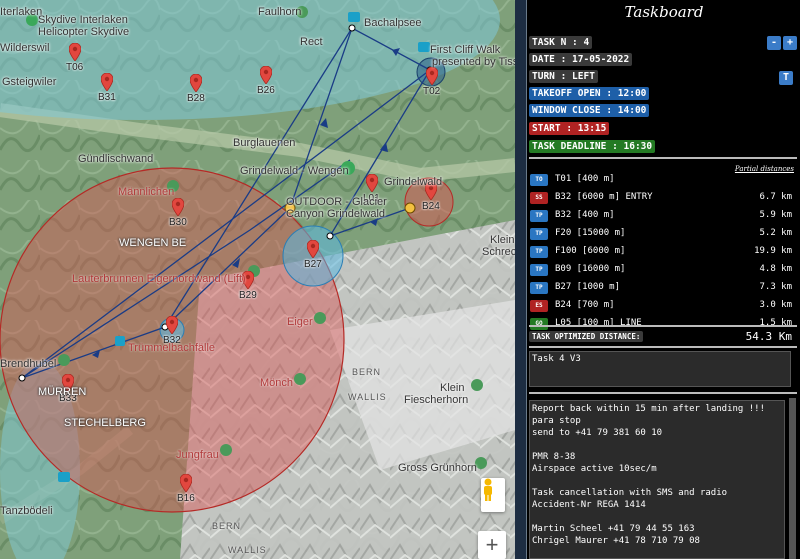 This screenshot has height=559, width=800. What do you see at coordinates (62, 392) in the screenshot?
I see `place-label: MÜRREN` at bounding box center [62, 392].